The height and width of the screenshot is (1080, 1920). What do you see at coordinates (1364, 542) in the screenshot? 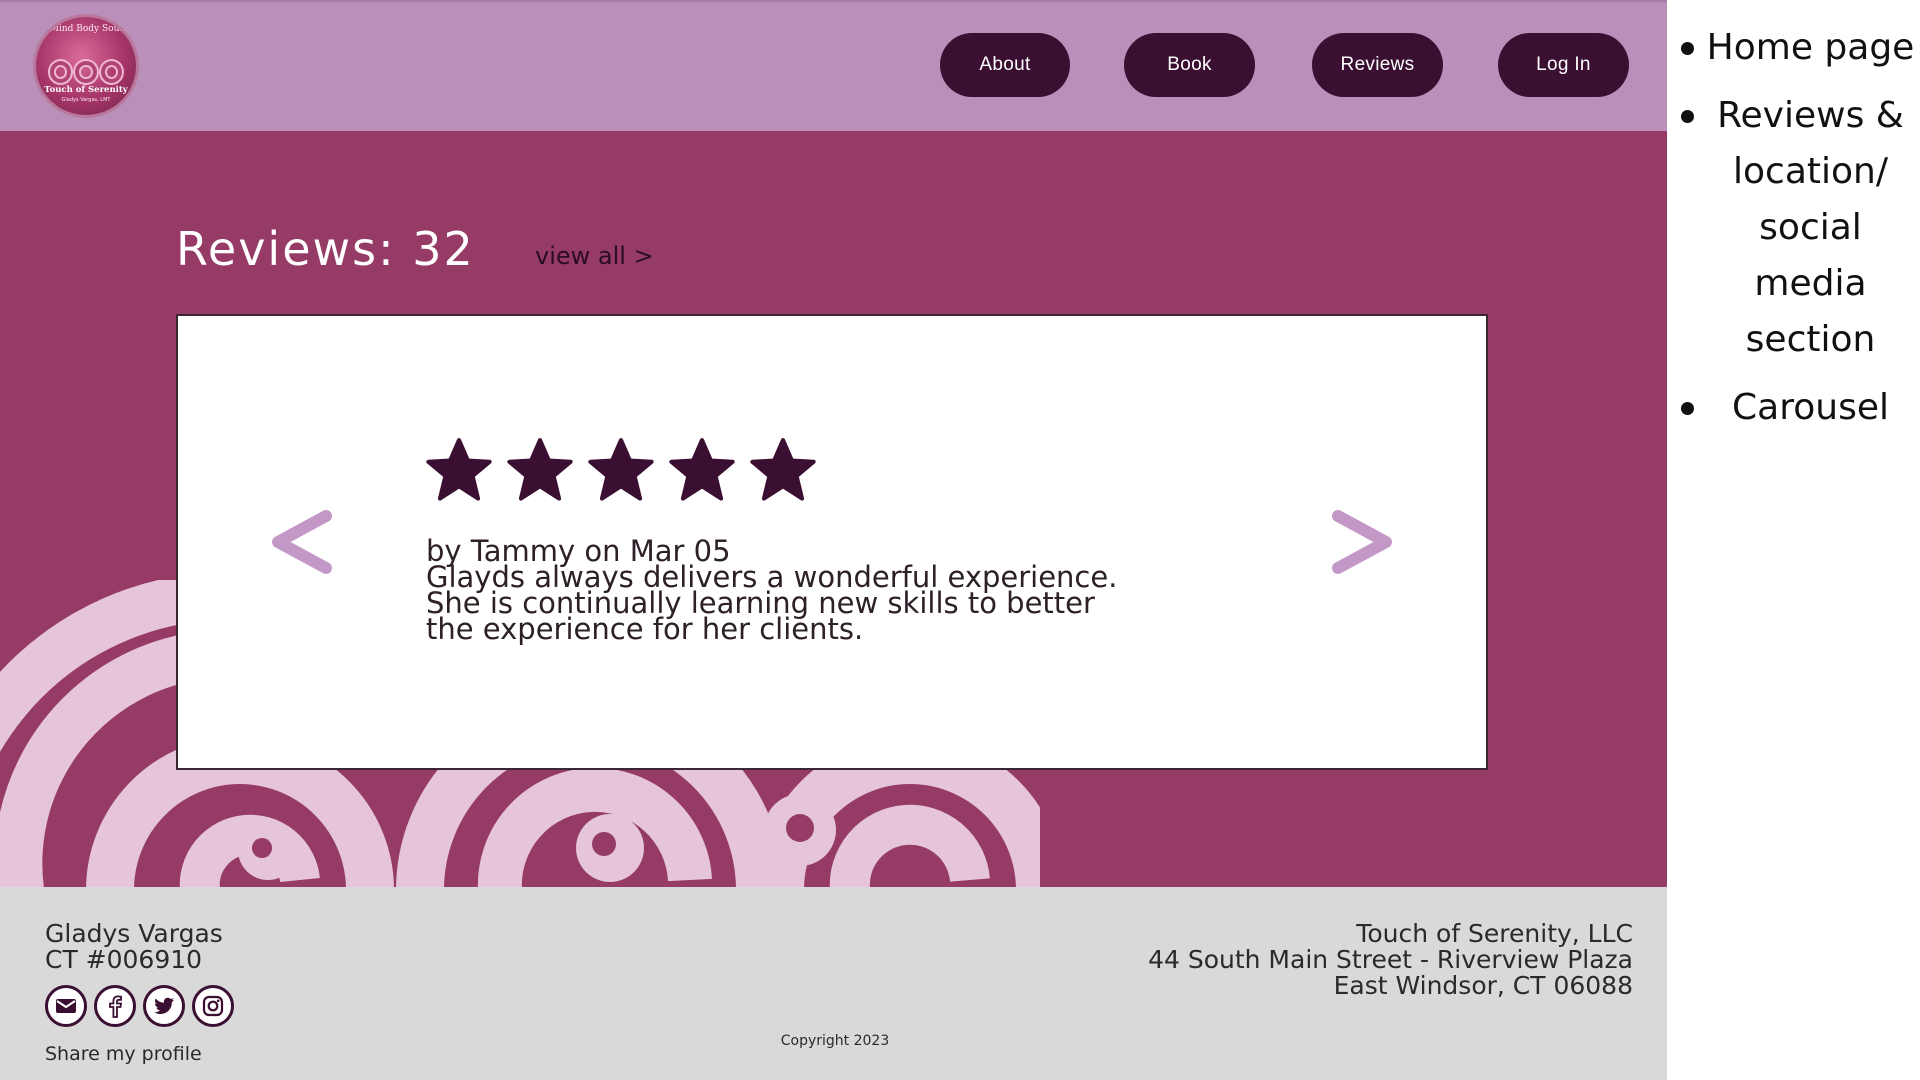
I see `carousel-next-arrow-icon` at bounding box center [1364, 542].